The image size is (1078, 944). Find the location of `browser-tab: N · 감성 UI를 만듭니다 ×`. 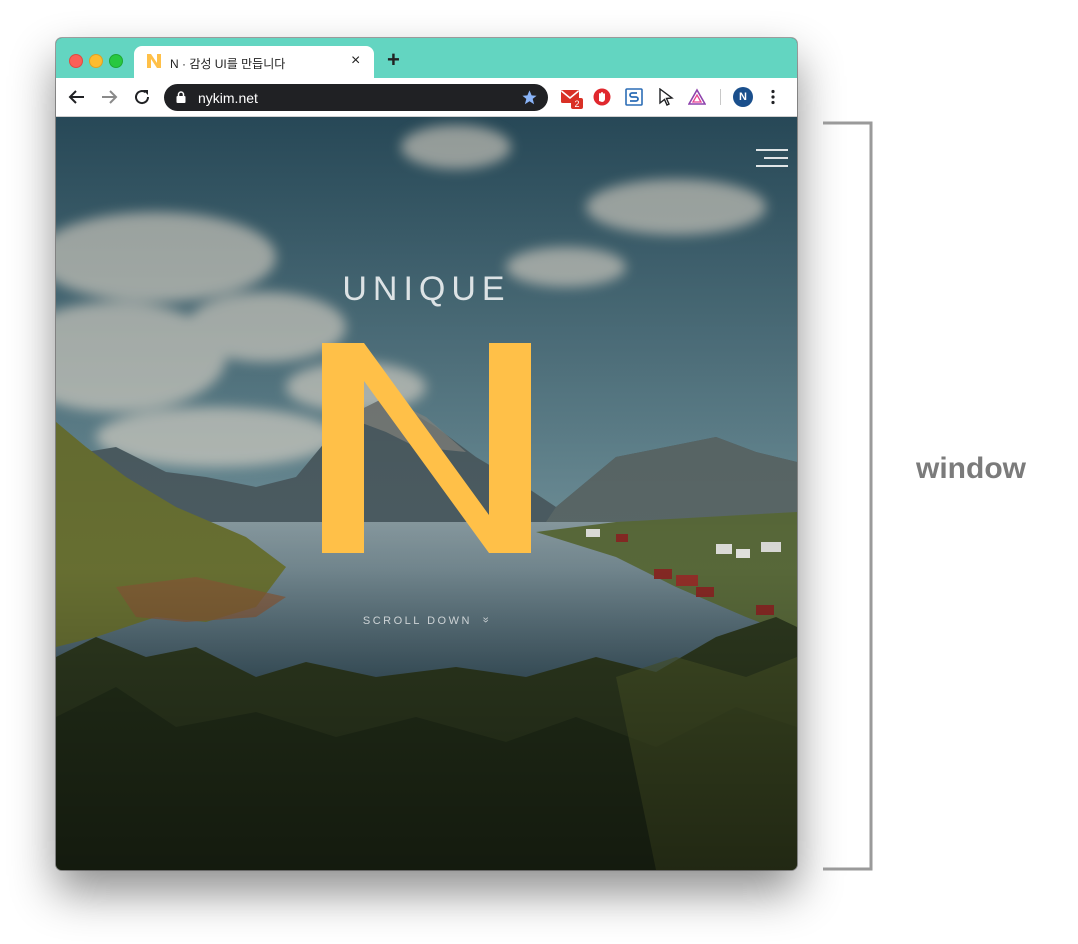

browser-tab: N · 감성 UI를 만듭니다 × is located at coordinates (254, 62).